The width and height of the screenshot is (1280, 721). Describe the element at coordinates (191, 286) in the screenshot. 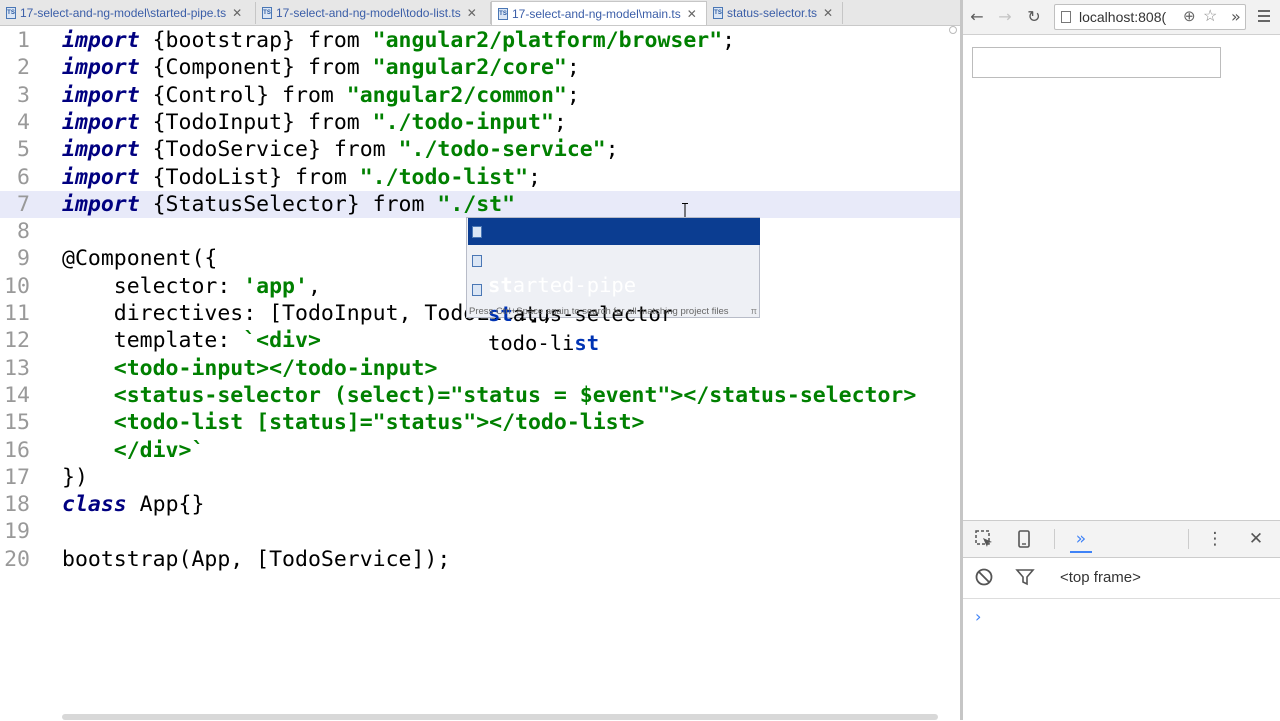

I see `line-text: selector: 'app',` at that location.